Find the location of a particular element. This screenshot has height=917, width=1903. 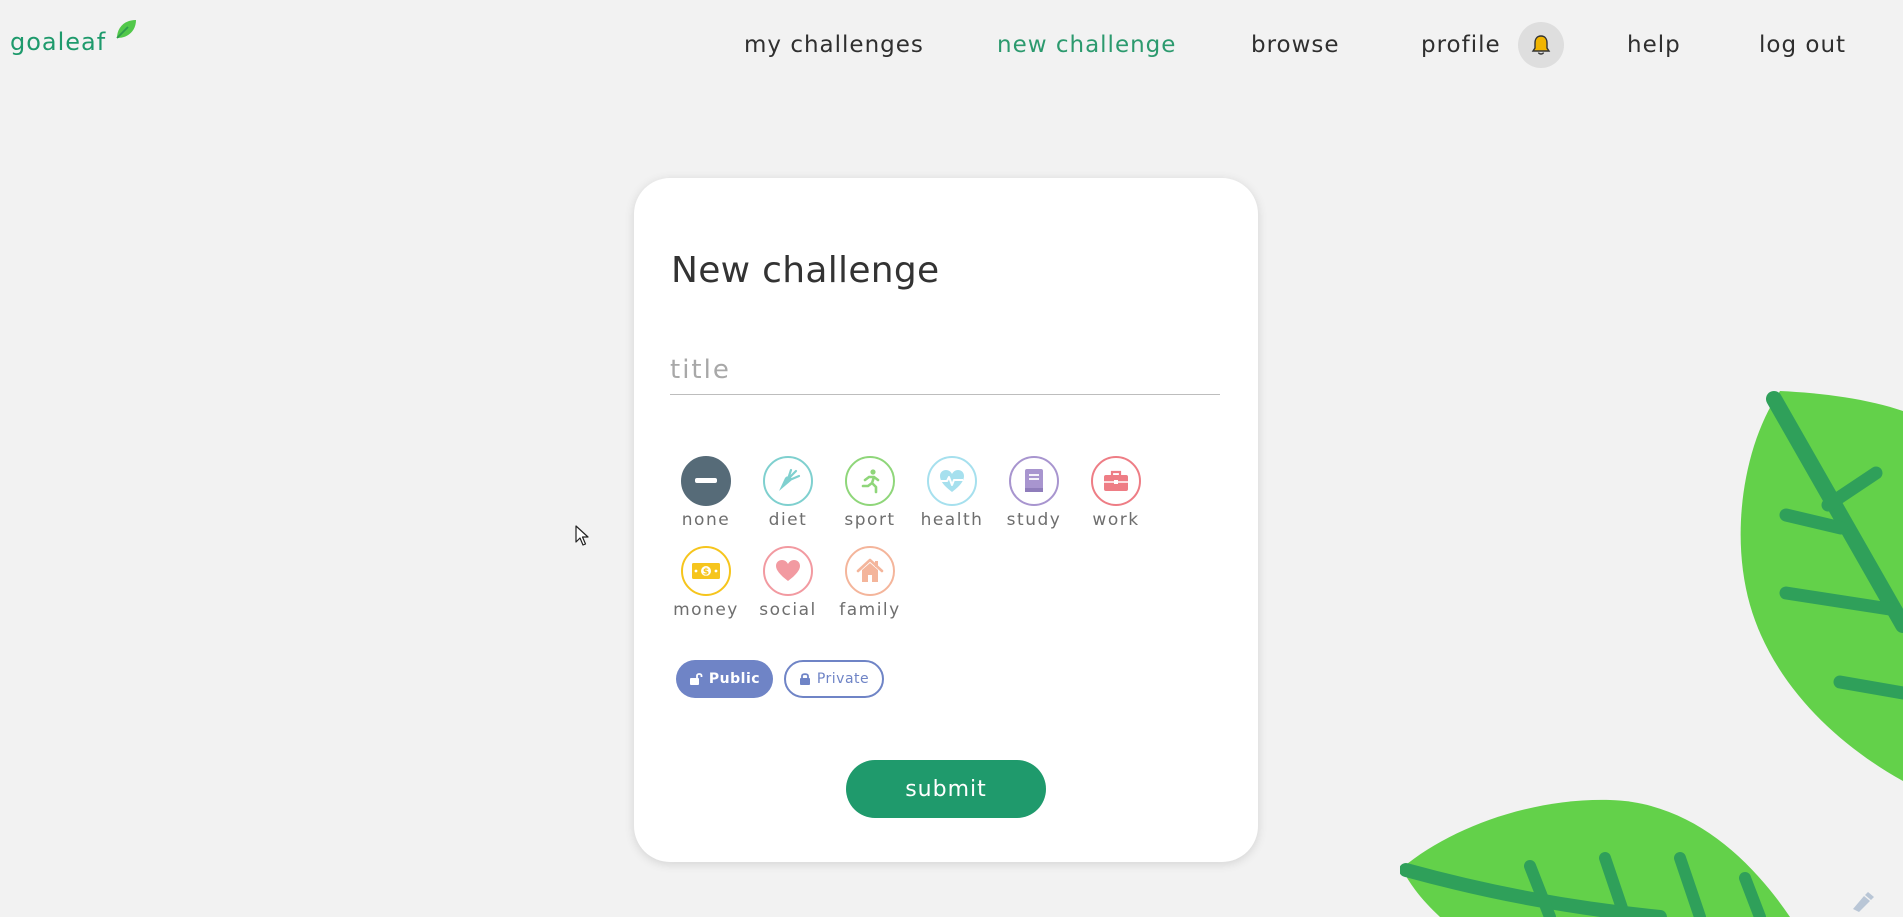

category-study-circle is located at coordinates (1034, 481).